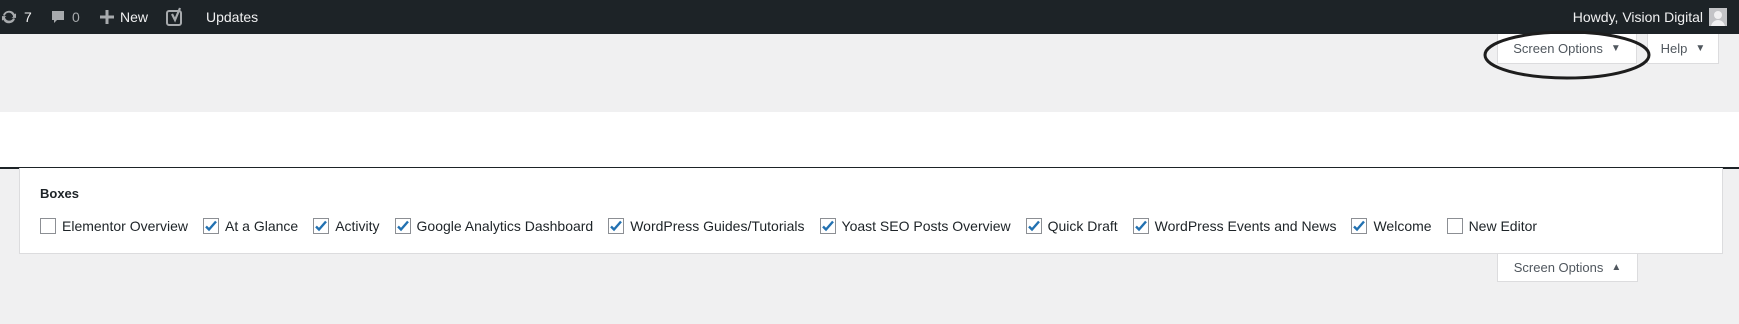  I want to click on screen-options-label: Screen Options, so click(1558, 48).